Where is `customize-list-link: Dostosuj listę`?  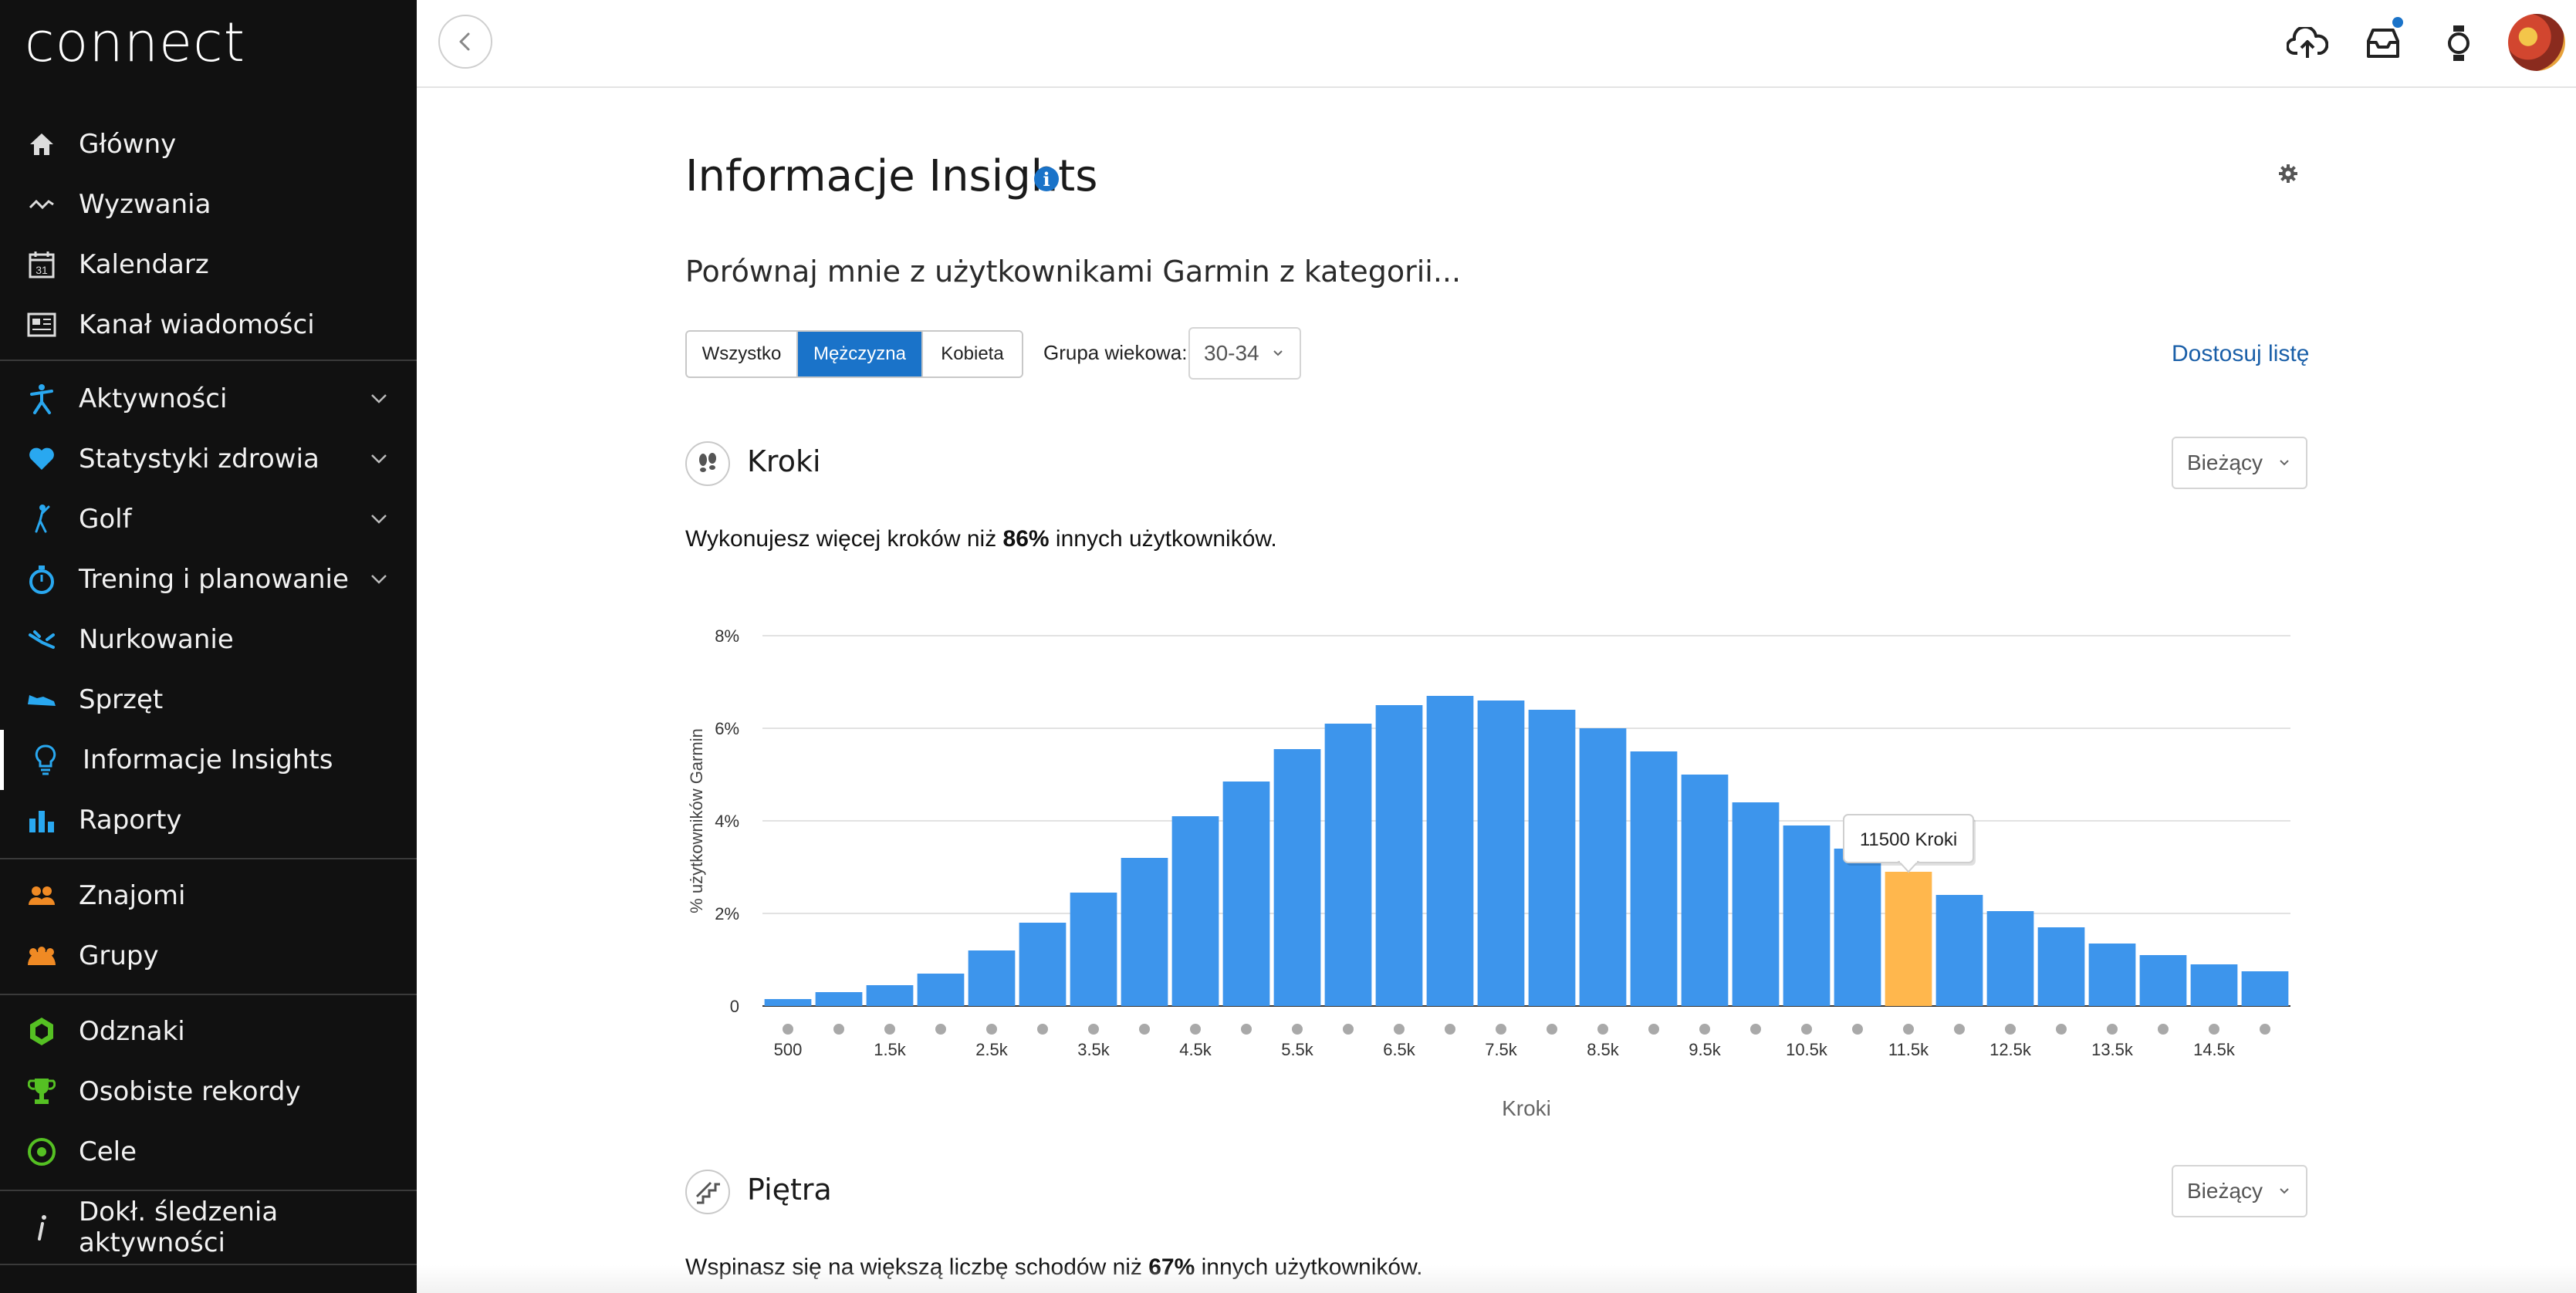
customize-list-link: Dostosuj listę is located at coordinates (2240, 354).